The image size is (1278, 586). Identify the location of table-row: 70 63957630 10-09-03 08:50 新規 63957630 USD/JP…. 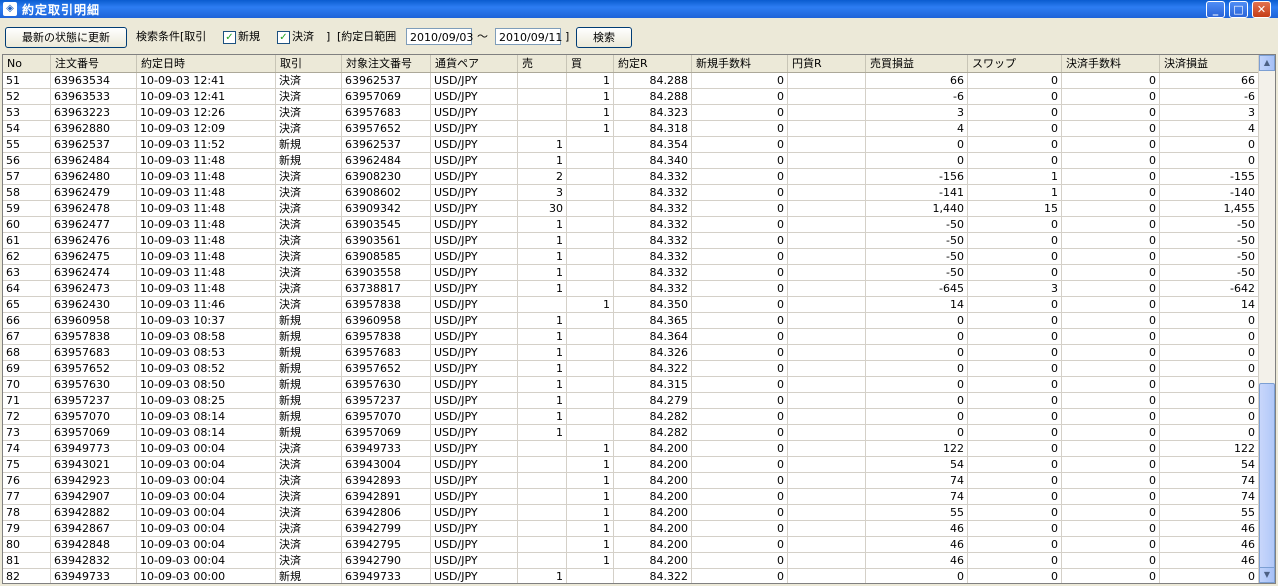
(632, 385).